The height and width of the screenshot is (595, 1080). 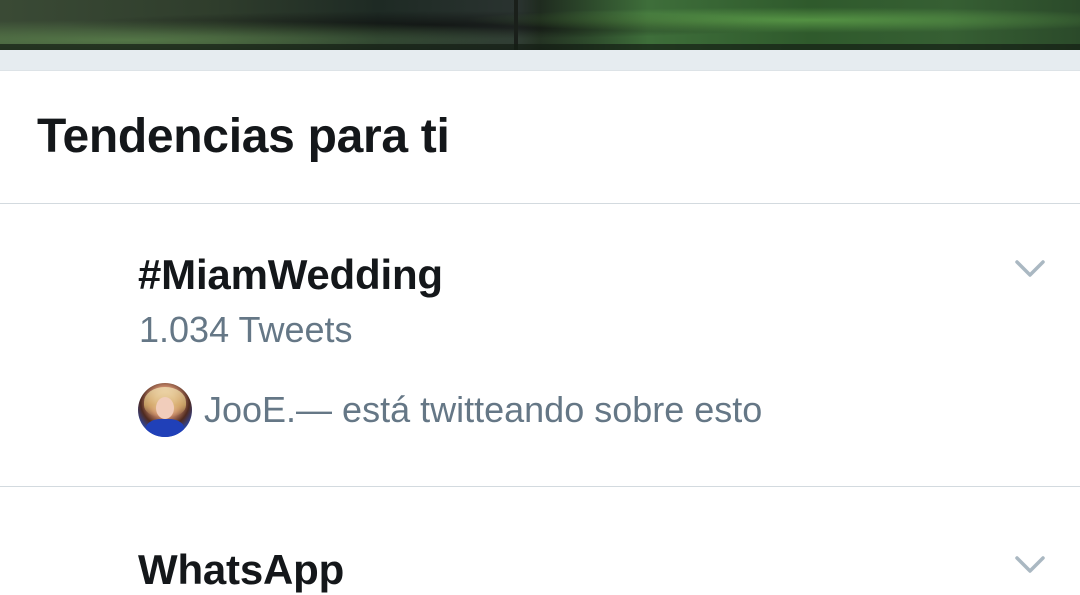 I want to click on header-banner-image, so click(x=540, y=25).